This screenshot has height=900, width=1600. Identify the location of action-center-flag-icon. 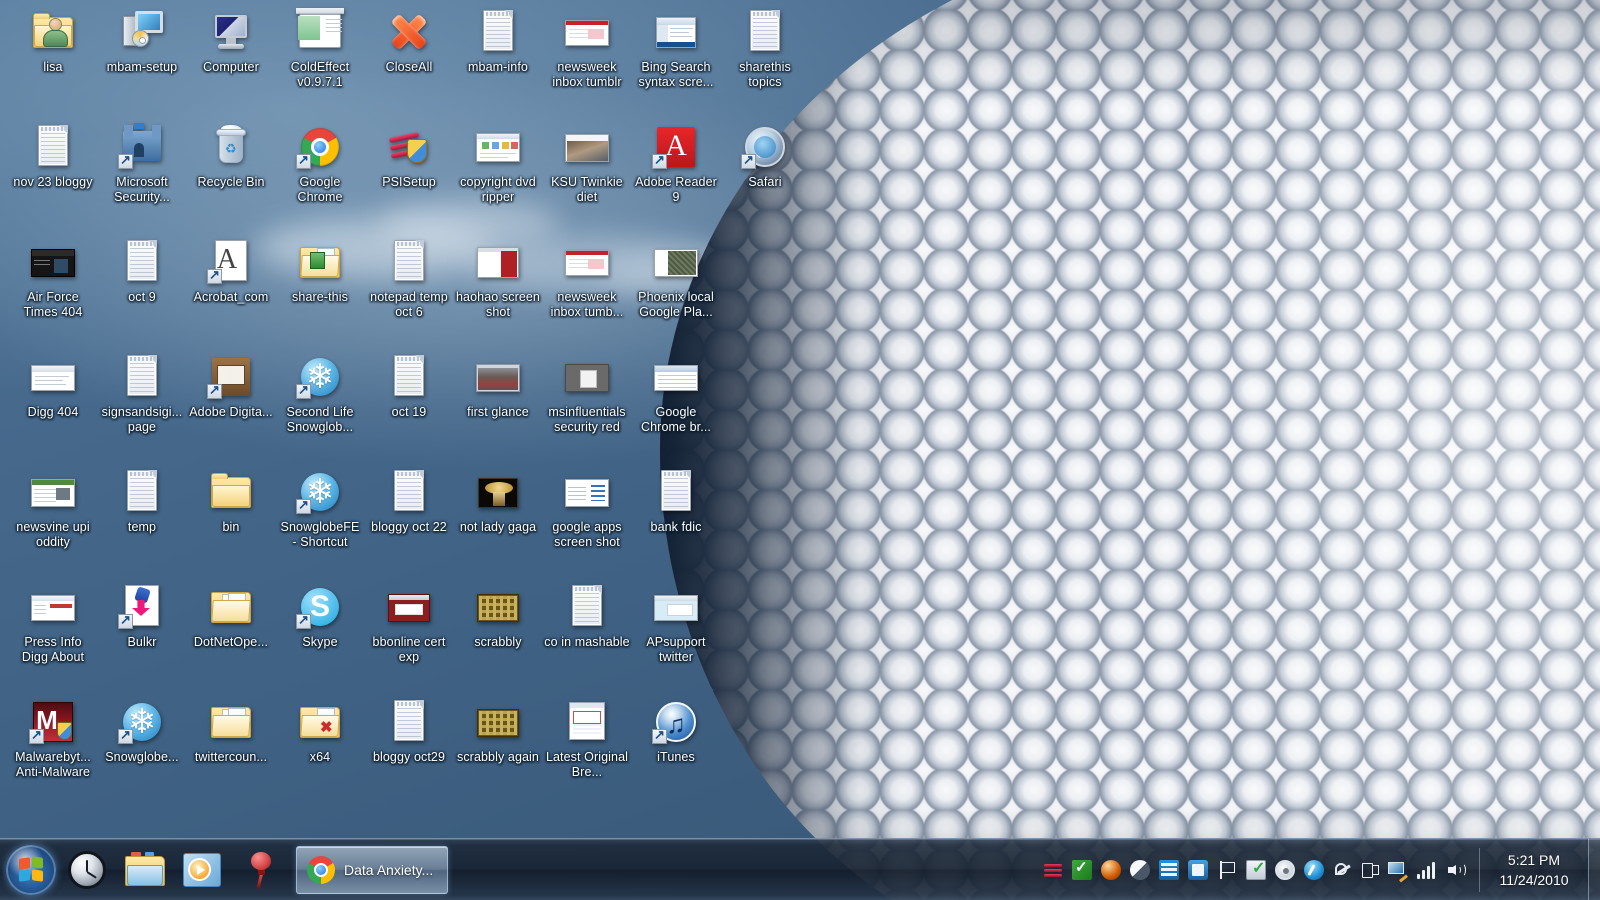
(1227, 870).